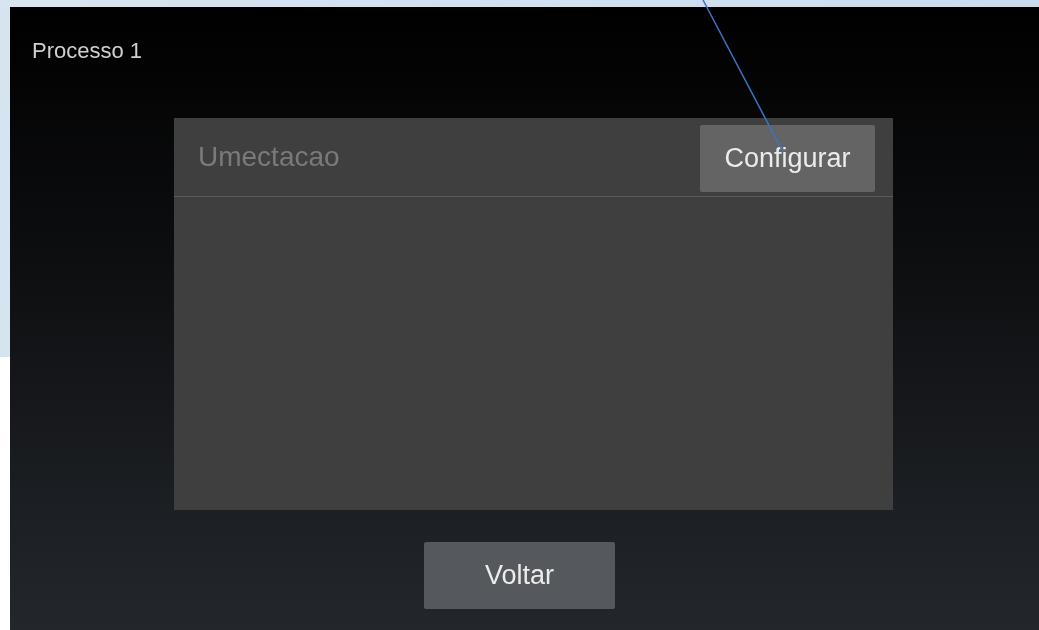 The width and height of the screenshot is (1039, 630). What do you see at coordinates (87, 51) in the screenshot?
I see `screen-title: Processo 1` at bounding box center [87, 51].